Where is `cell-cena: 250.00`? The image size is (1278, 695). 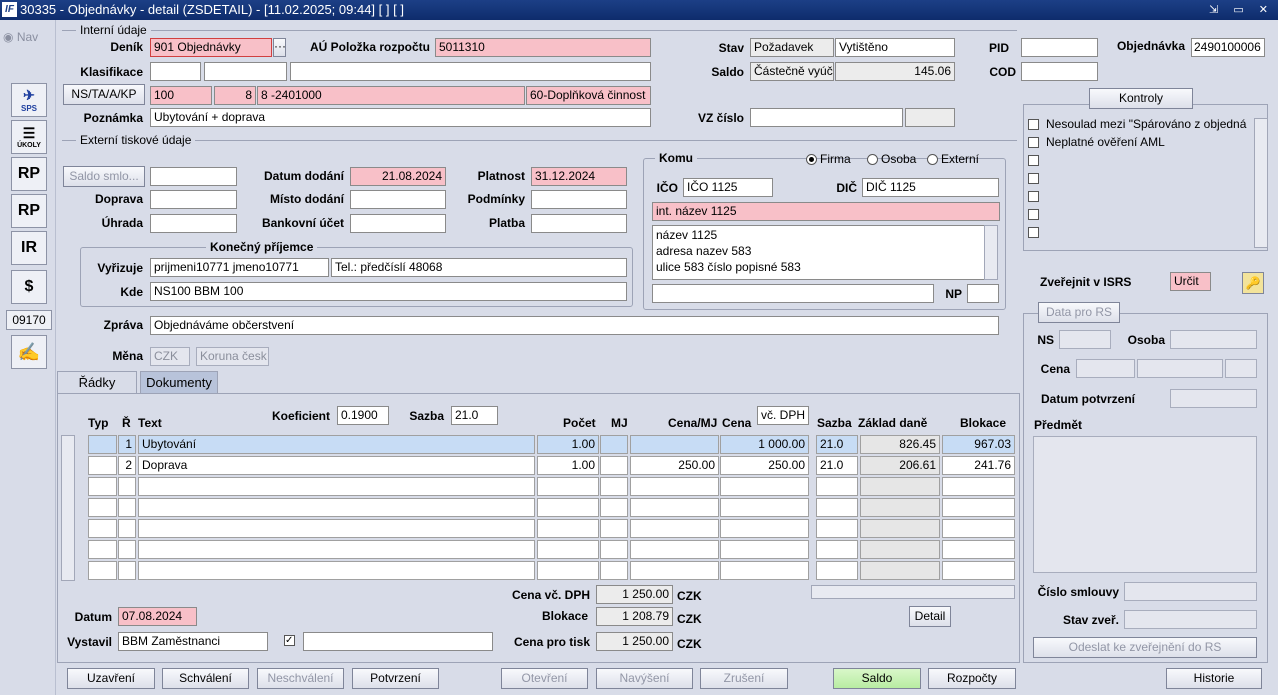
cell-cena: 250.00 is located at coordinates (764, 465).